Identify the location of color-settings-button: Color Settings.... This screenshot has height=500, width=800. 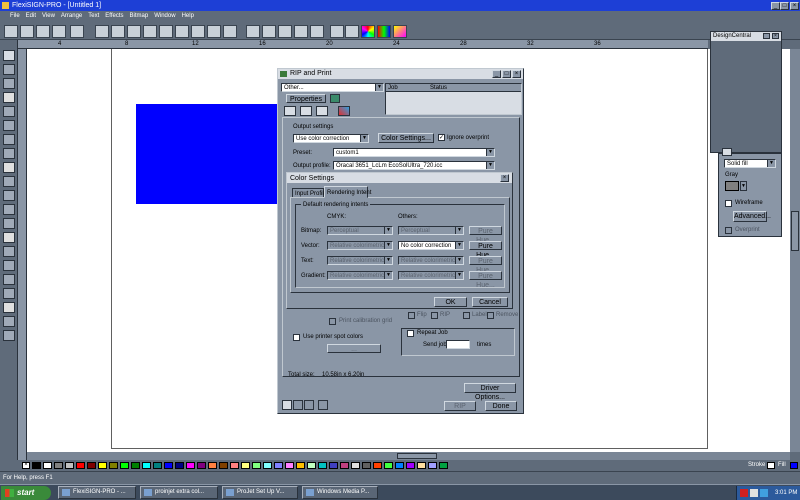
(406, 138).